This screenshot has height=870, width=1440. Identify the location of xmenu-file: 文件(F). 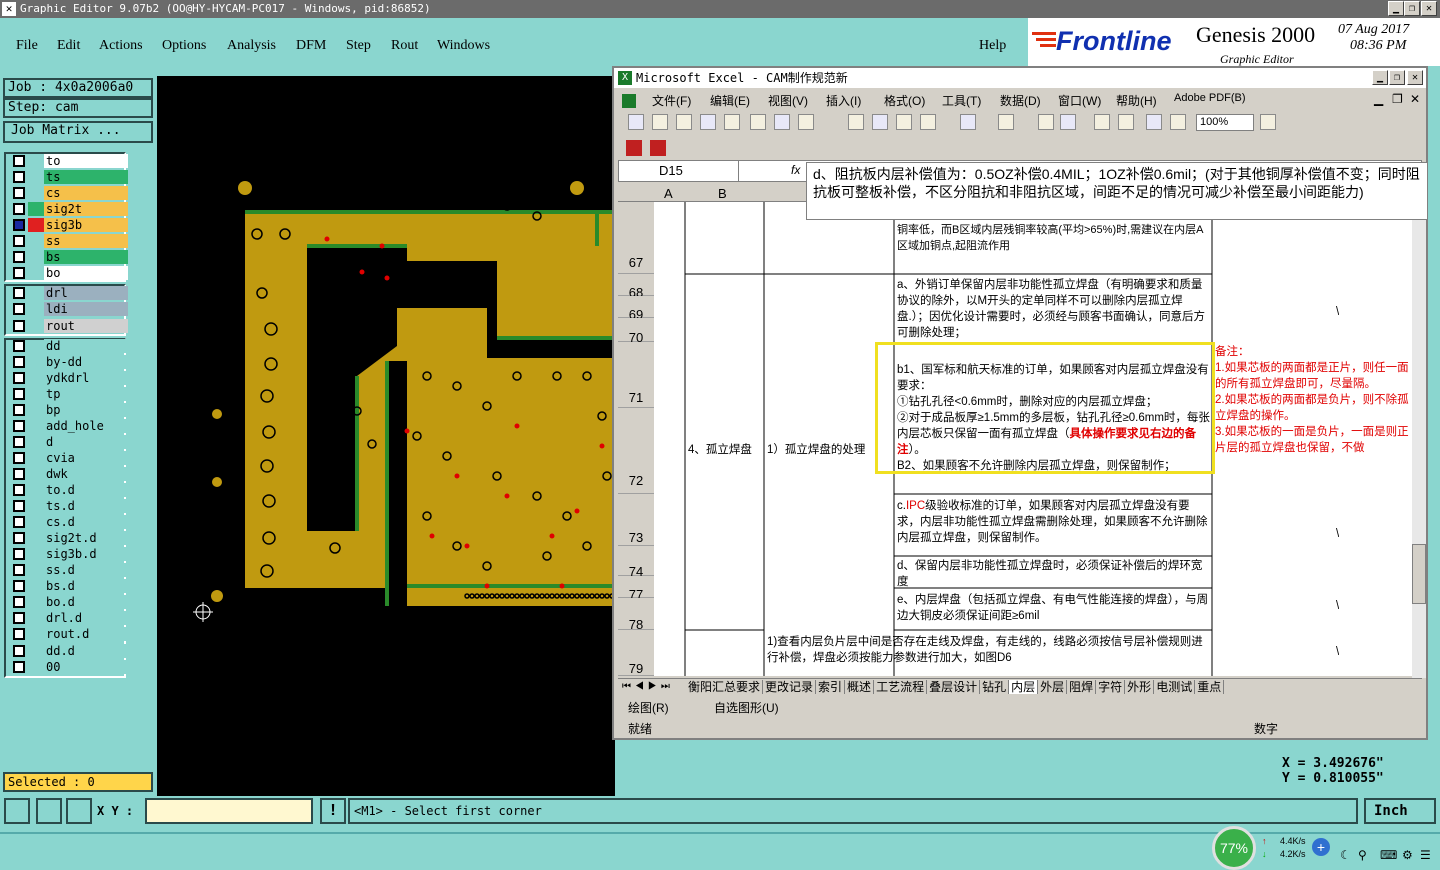
(671, 100).